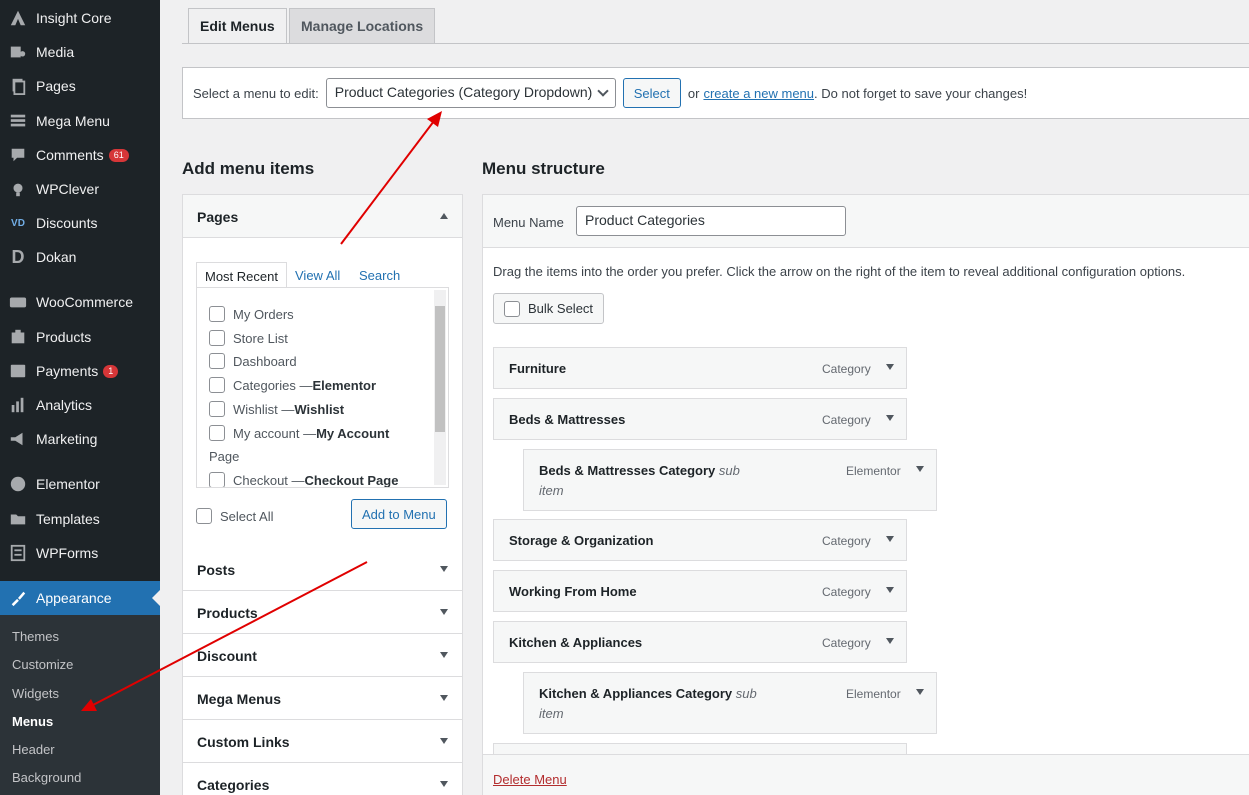 The width and height of the screenshot is (1249, 795). What do you see at coordinates (711, 221) in the screenshot?
I see `menu-name-input: Product Categories` at bounding box center [711, 221].